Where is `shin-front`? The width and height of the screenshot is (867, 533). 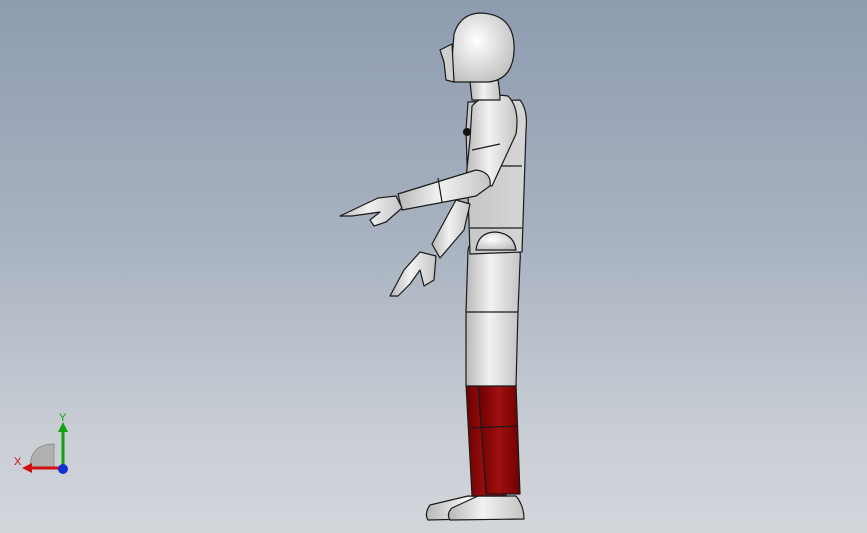
shin-front is located at coordinates (499, 439).